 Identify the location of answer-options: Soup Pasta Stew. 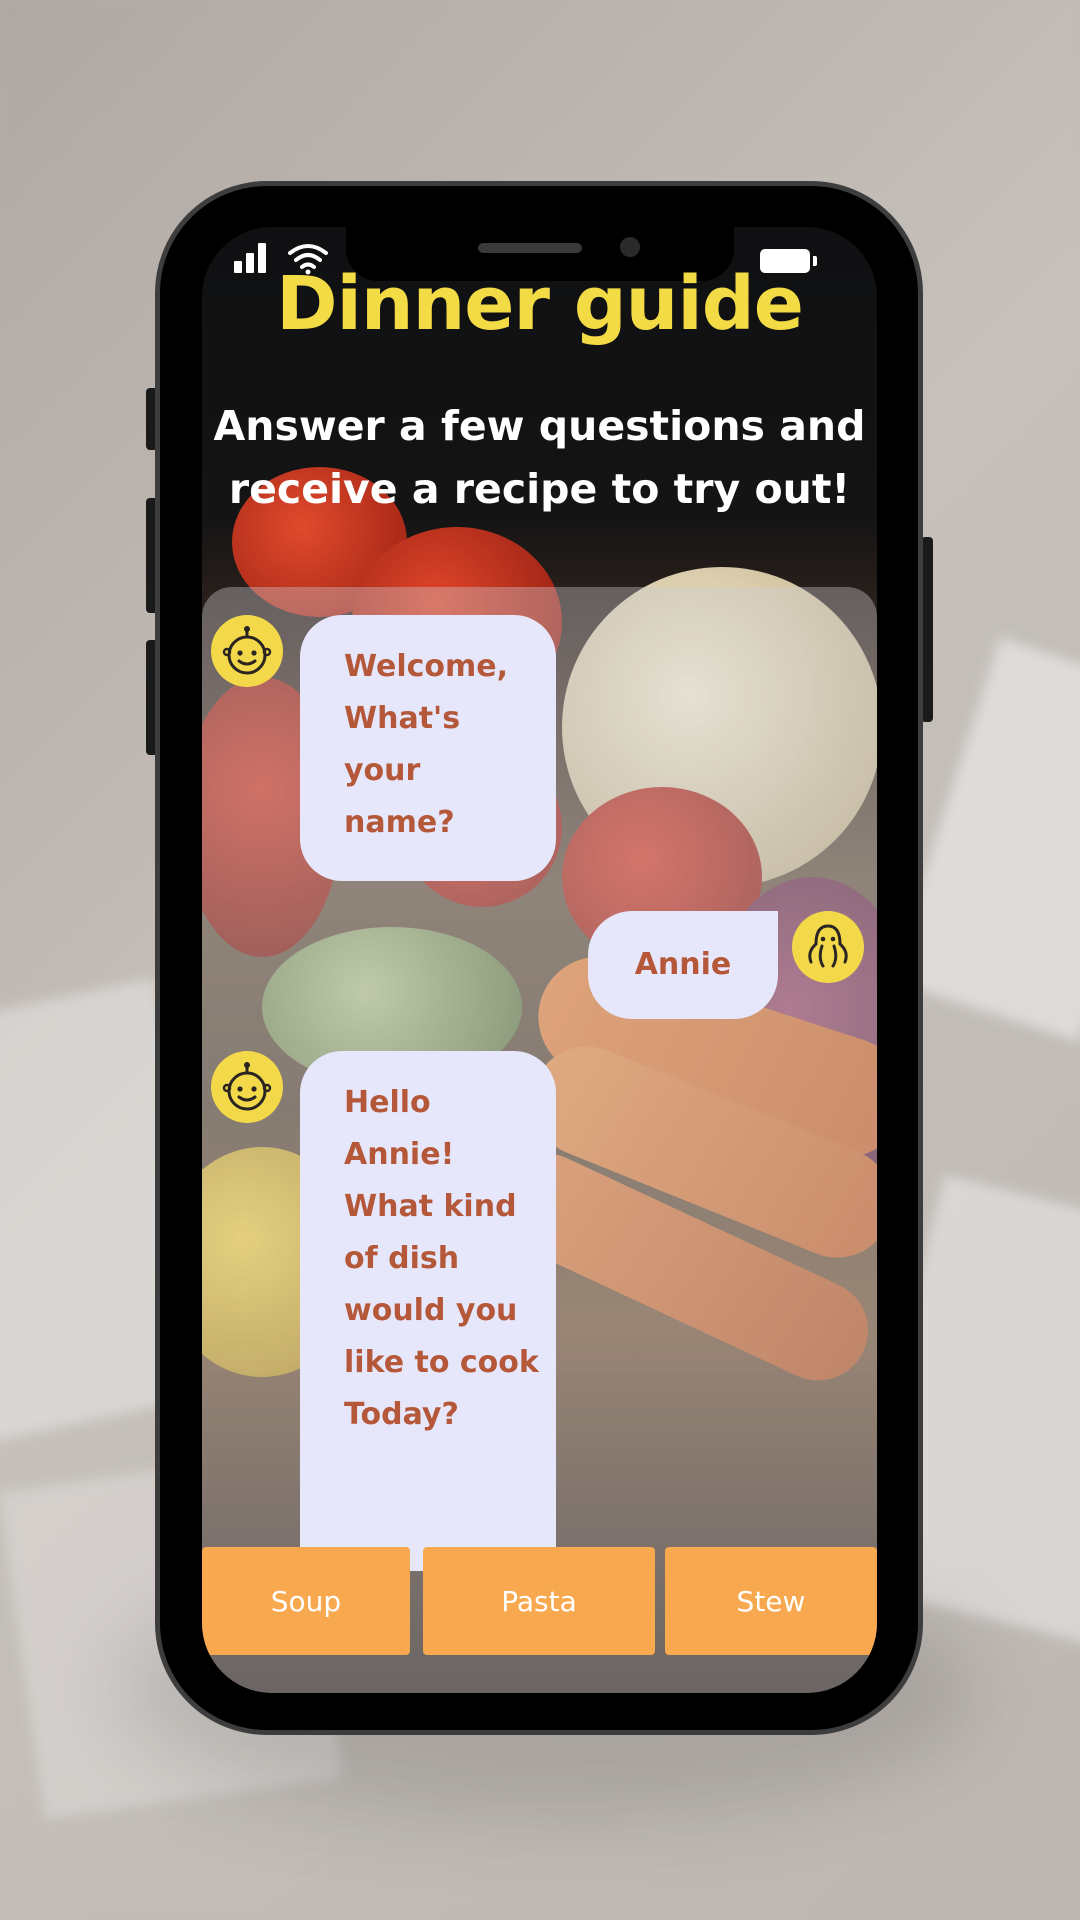
(539, 1601).